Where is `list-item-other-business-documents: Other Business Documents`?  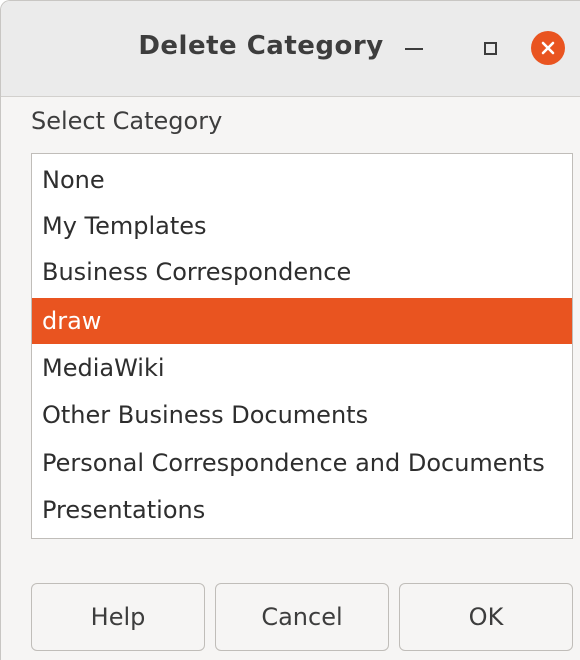
list-item-other-business-documents: Other Business Documents is located at coordinates (302, 415).